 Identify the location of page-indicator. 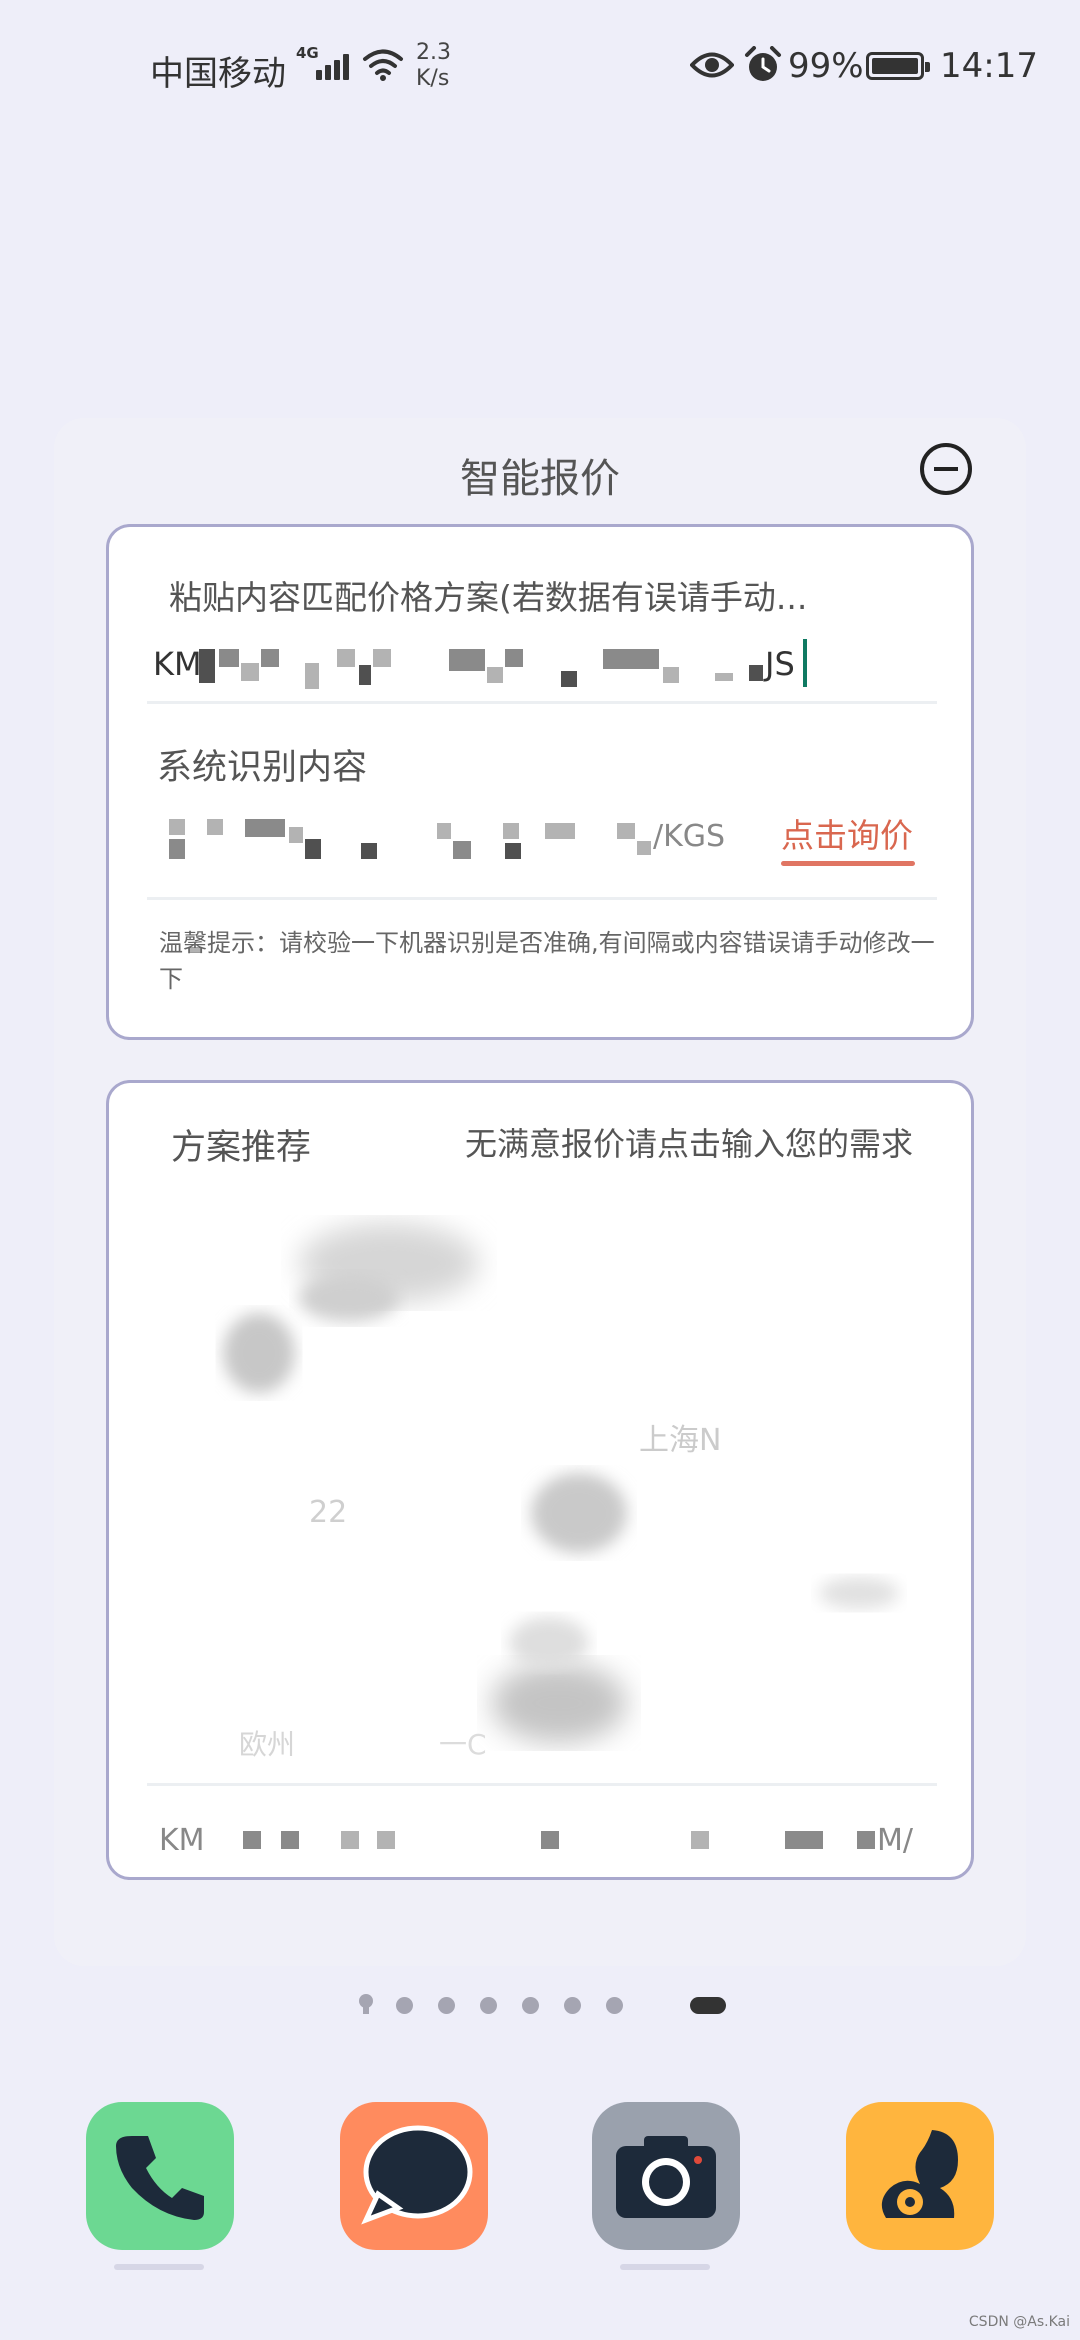
(540, 2005).